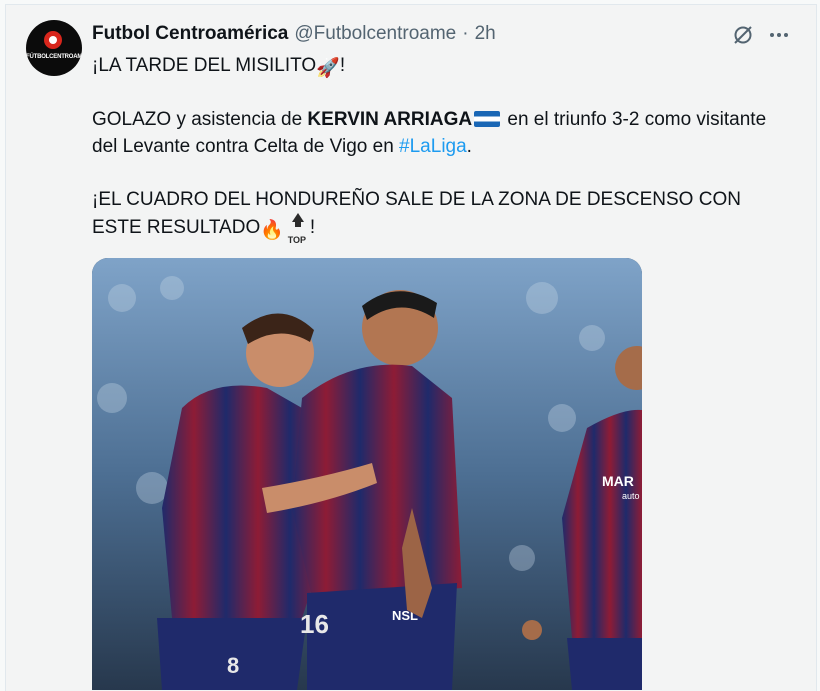  Describe the element at coordinates (469, 146) in the screenshot. I see `tweet-body-end: .` at that location.